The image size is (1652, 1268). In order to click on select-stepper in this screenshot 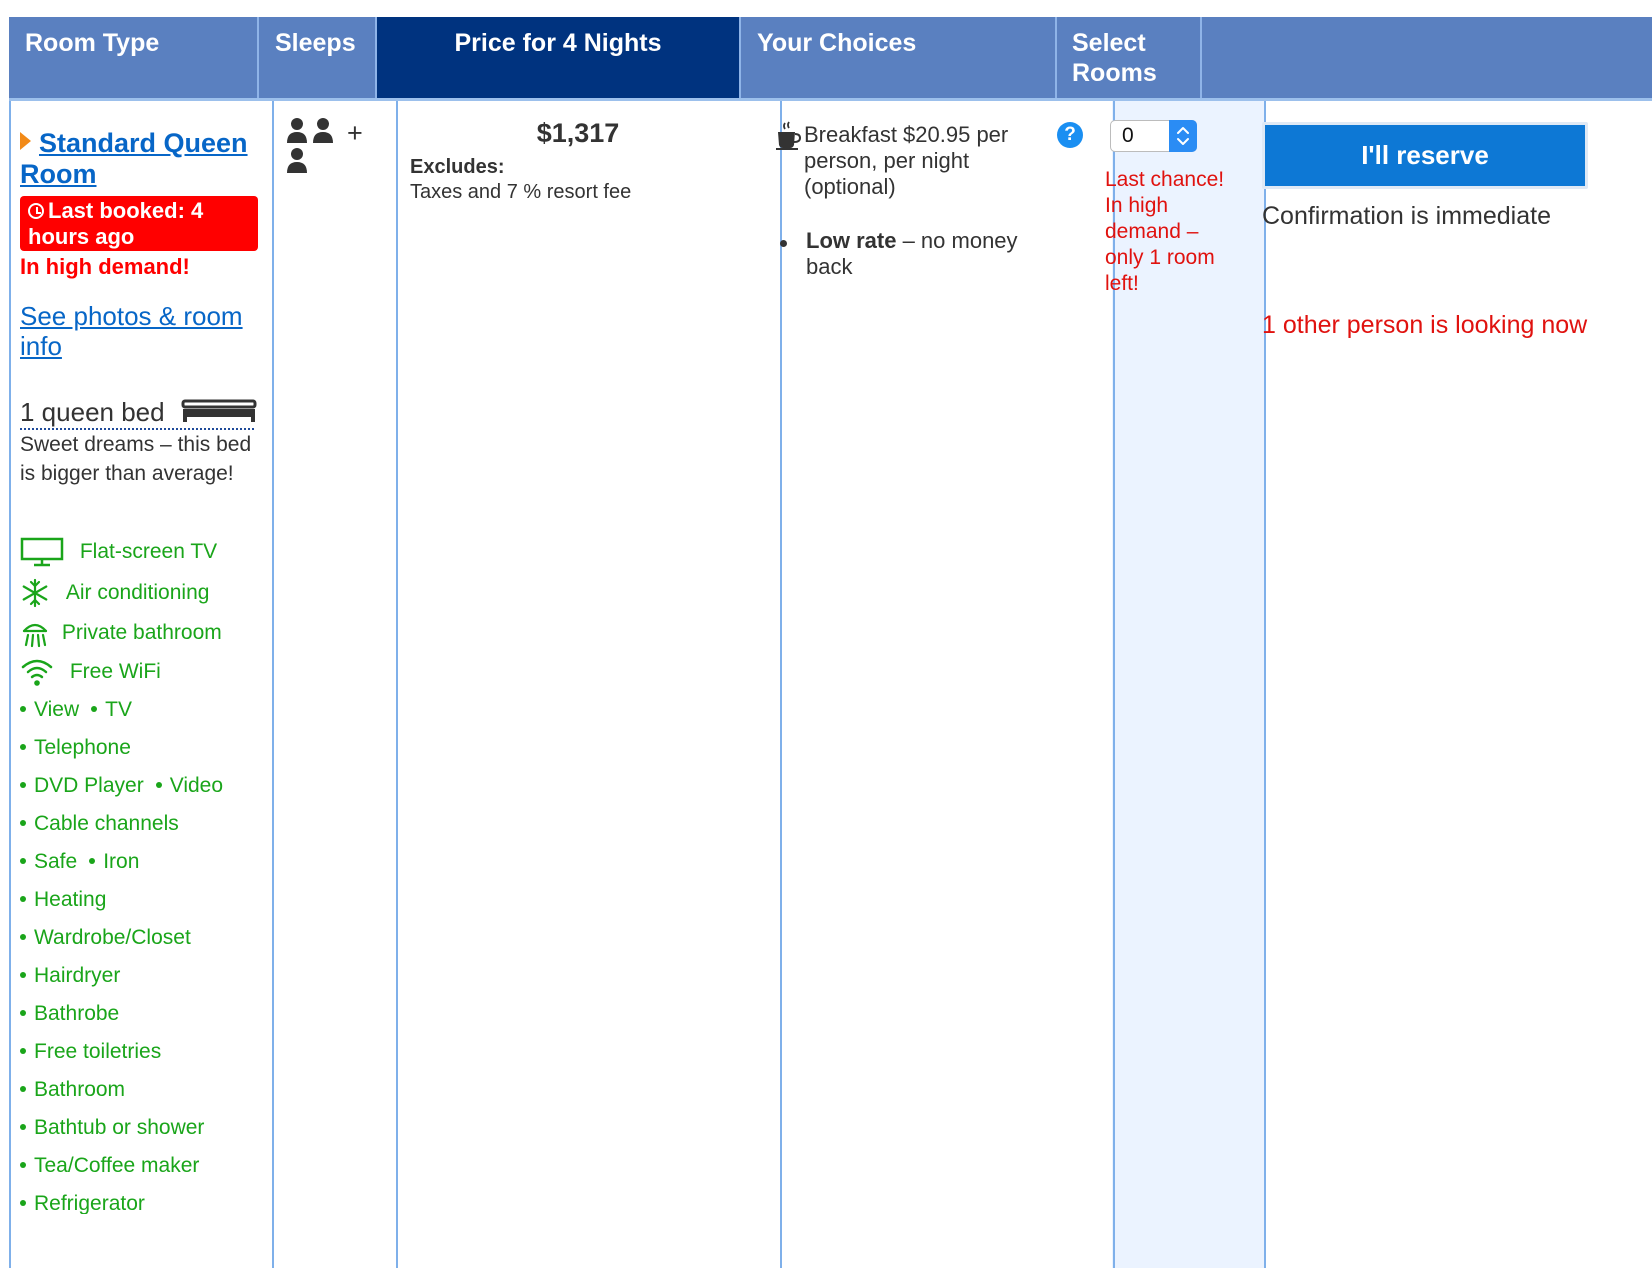, I will do `click(1183, 136)`.